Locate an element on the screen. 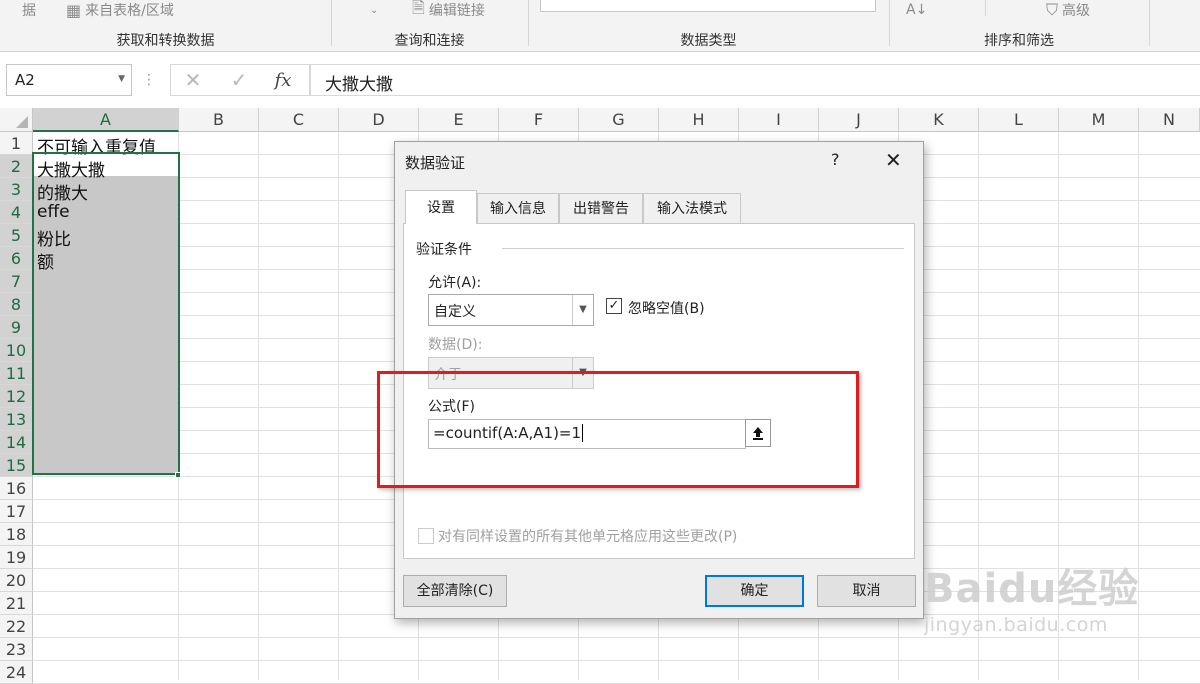 Image resolution: width=1200 pixels, height=684 pixels. advanced-filter-button: ⛉ 高级 is located at coordinates (1068, 10).